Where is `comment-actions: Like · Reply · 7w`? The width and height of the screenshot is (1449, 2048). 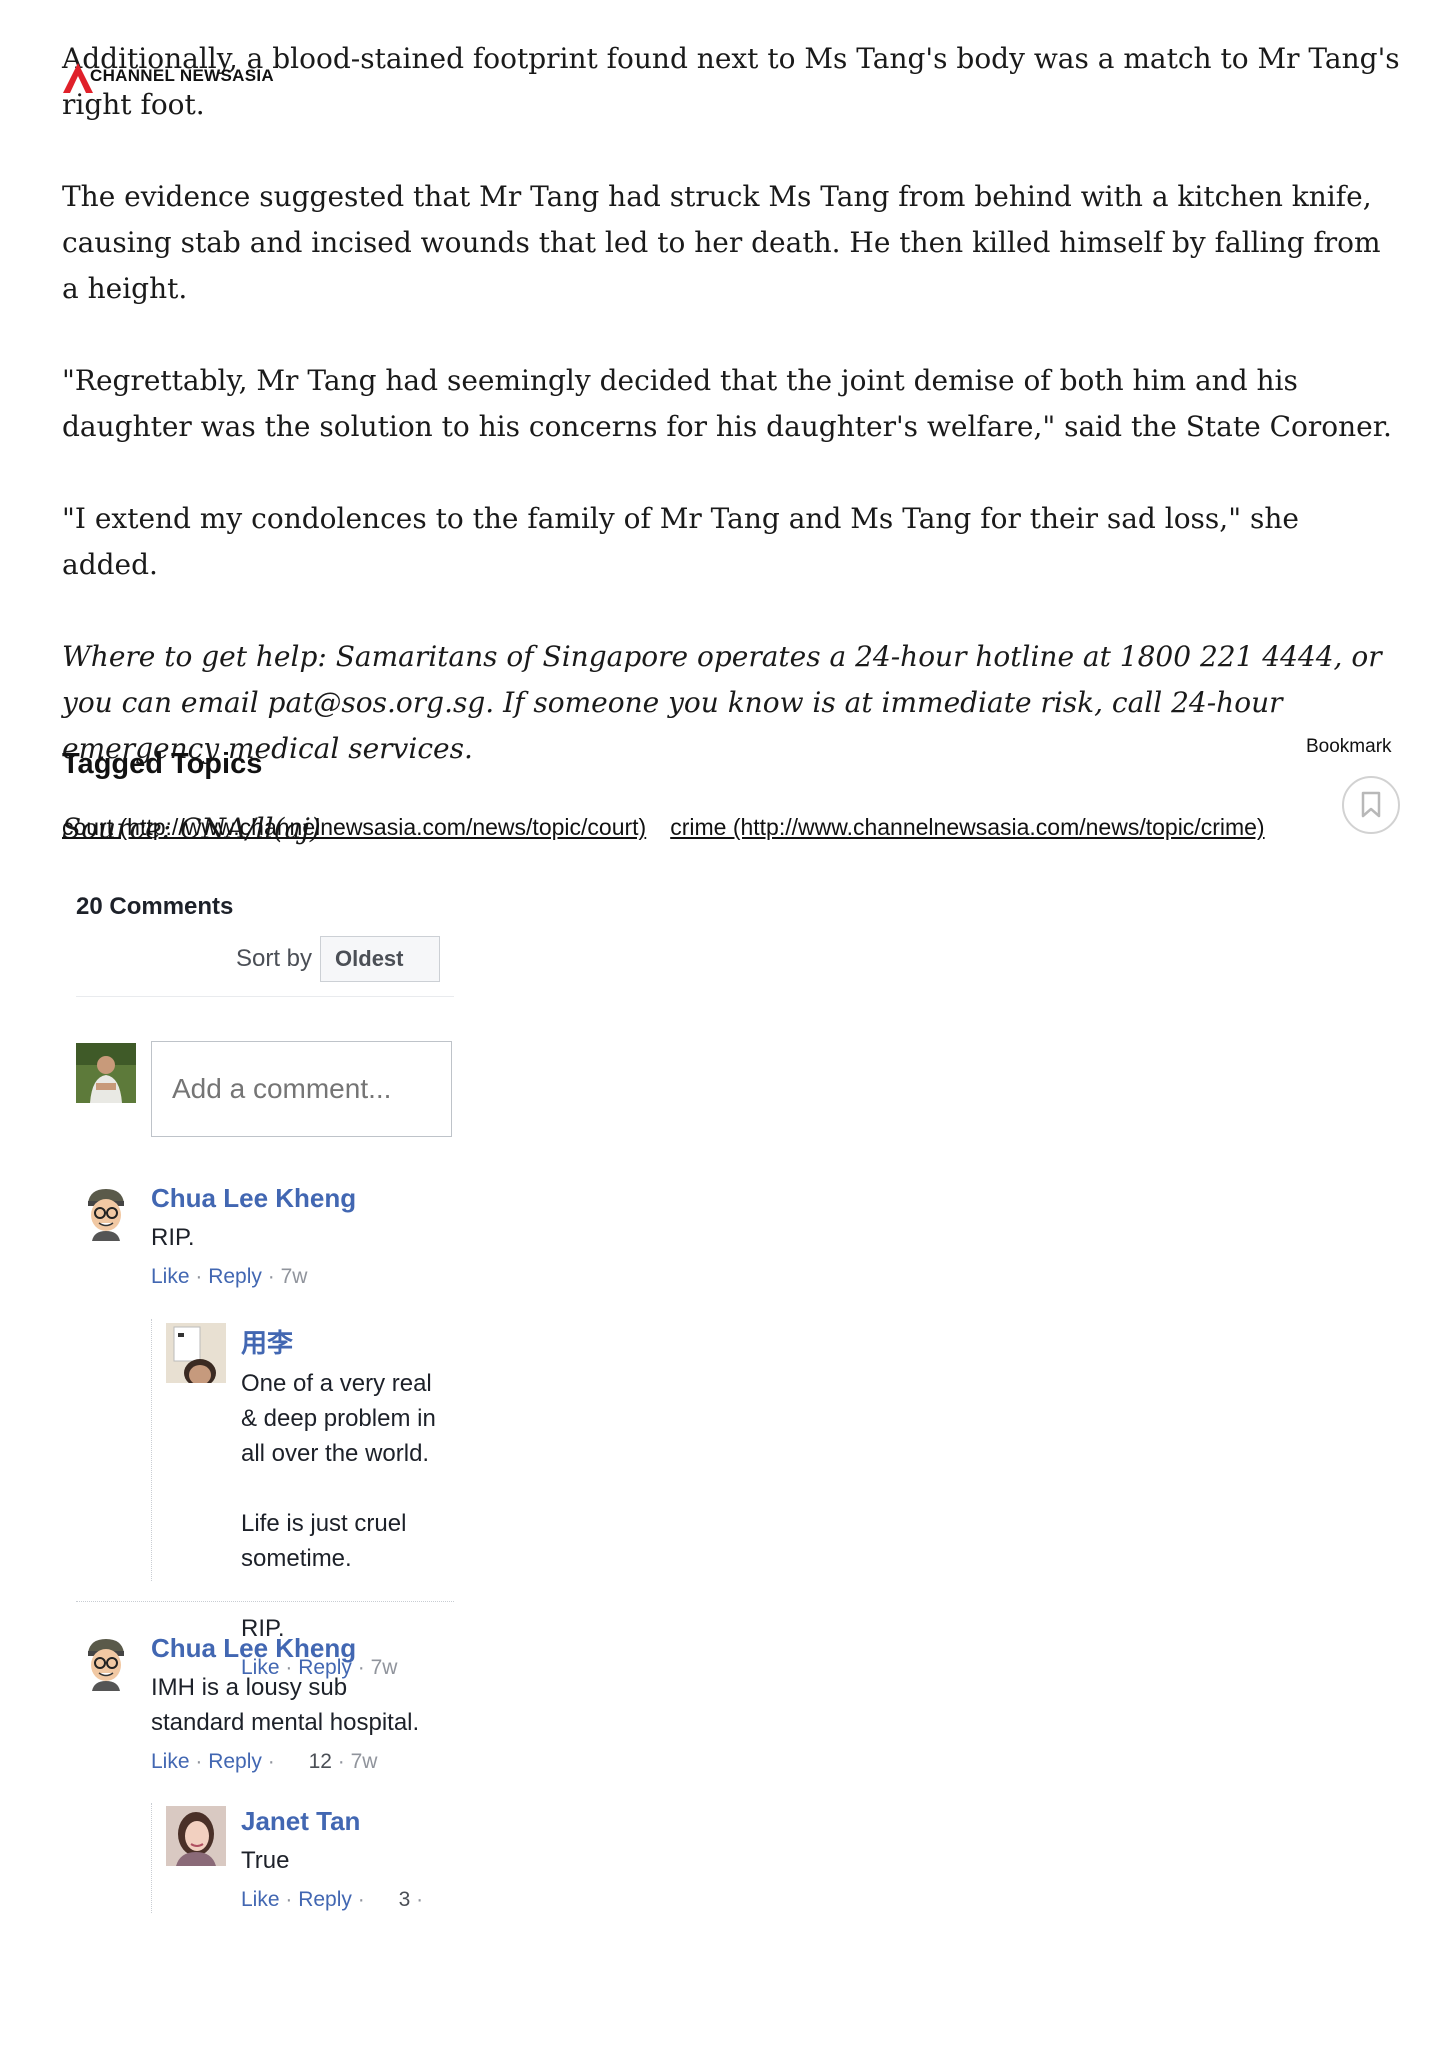
comment-actions: Like · Reply · 7w is located at coordinates (229, 1276).